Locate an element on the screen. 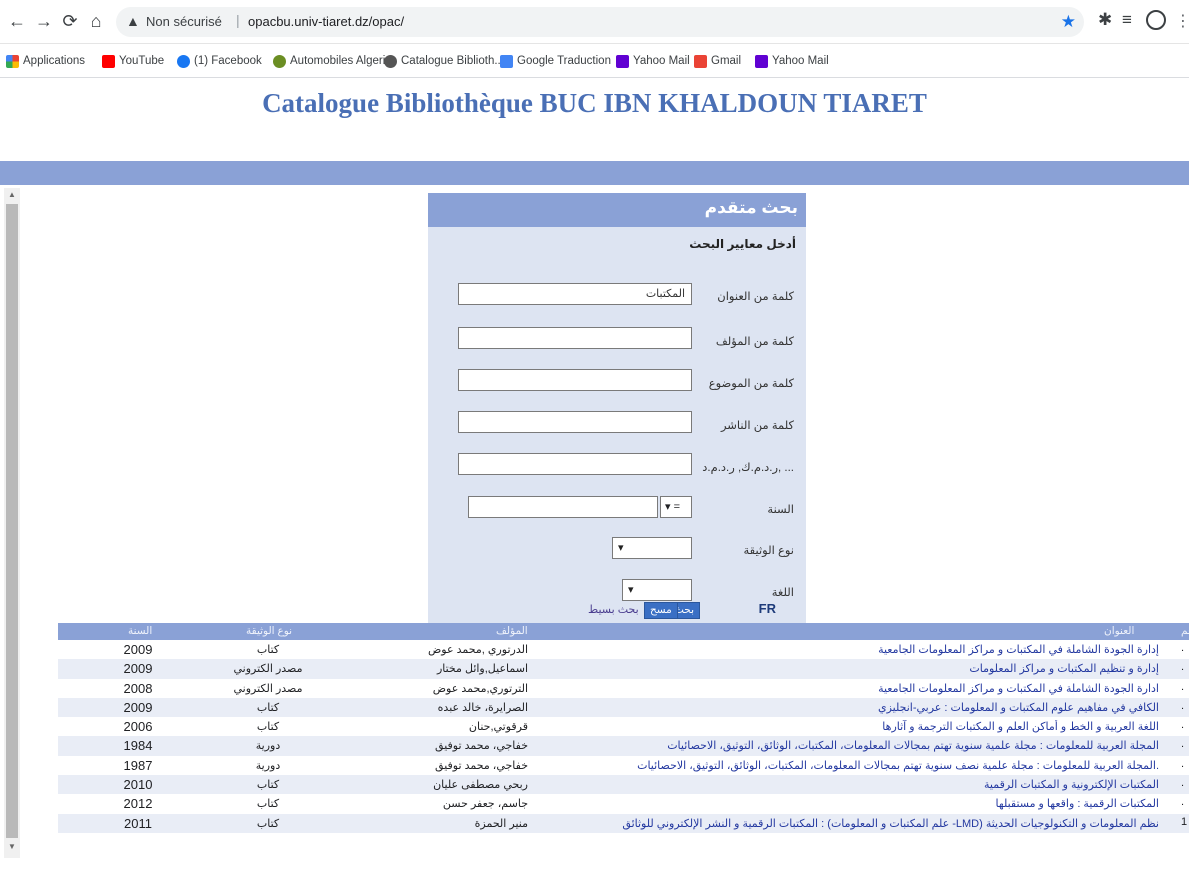 The width and height of the screenshot is (1189, 872). year-operator-select: ▾ = is located at coordinates (676, 507).